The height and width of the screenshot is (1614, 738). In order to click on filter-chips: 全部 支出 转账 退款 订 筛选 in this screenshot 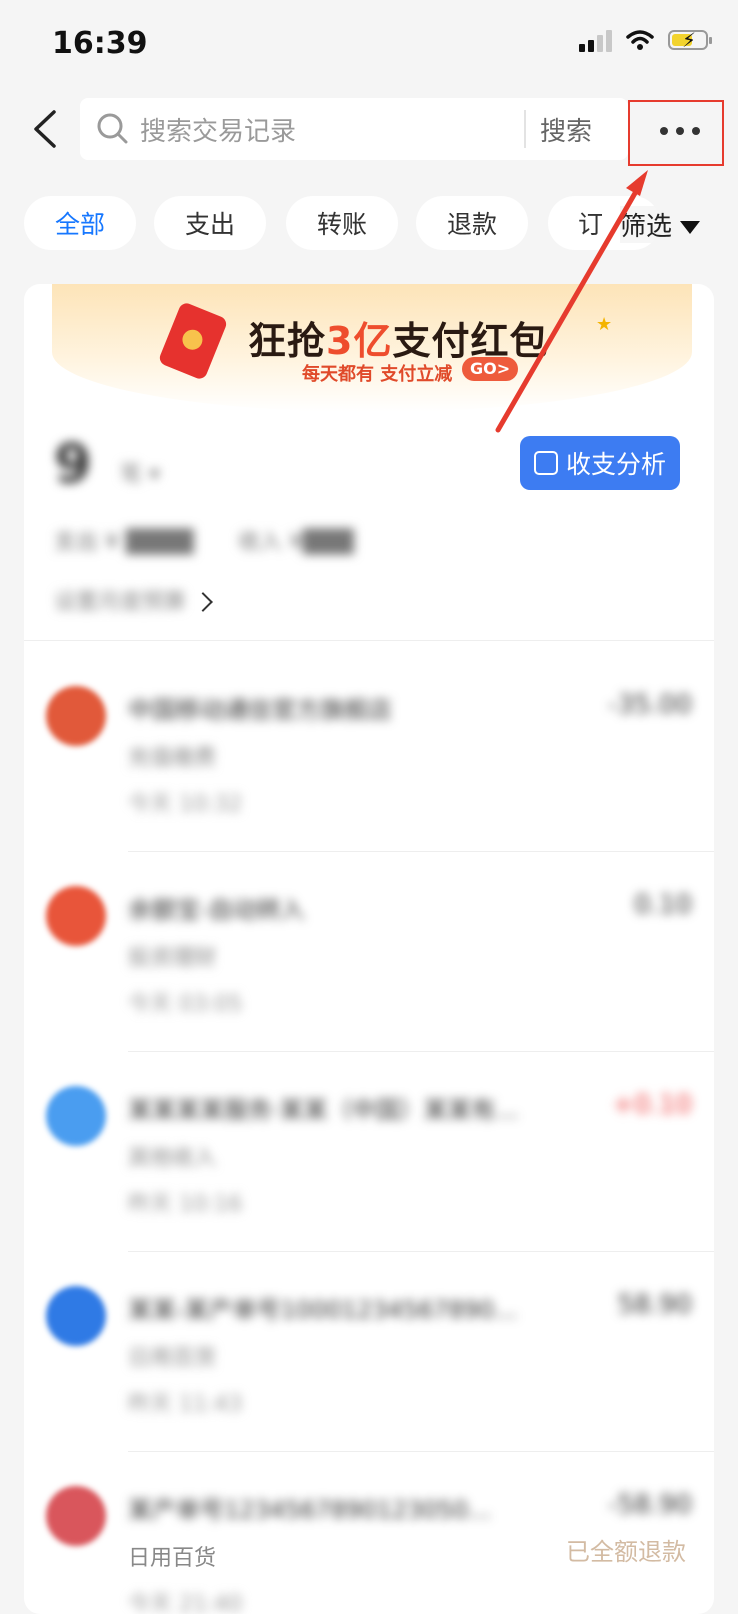, I will do `click(369, 223)`.